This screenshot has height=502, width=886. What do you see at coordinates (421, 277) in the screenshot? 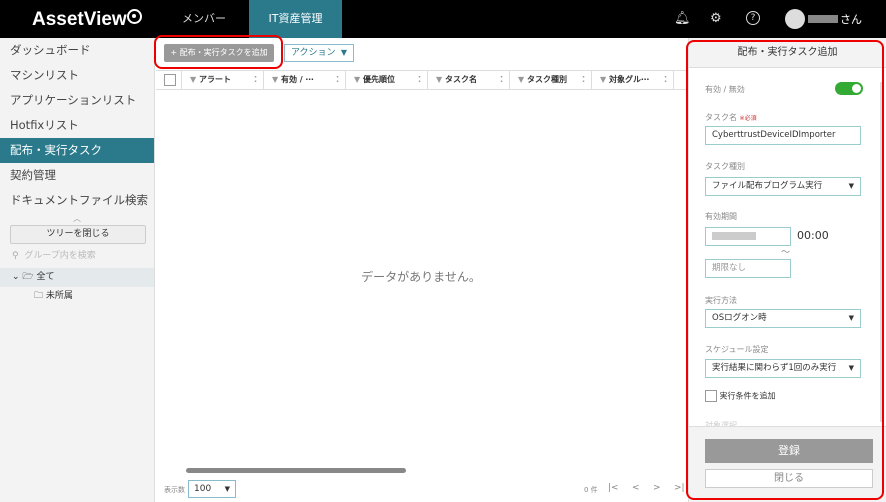
I see `empty-message: データがありません。` at bounding box center [421, 277].